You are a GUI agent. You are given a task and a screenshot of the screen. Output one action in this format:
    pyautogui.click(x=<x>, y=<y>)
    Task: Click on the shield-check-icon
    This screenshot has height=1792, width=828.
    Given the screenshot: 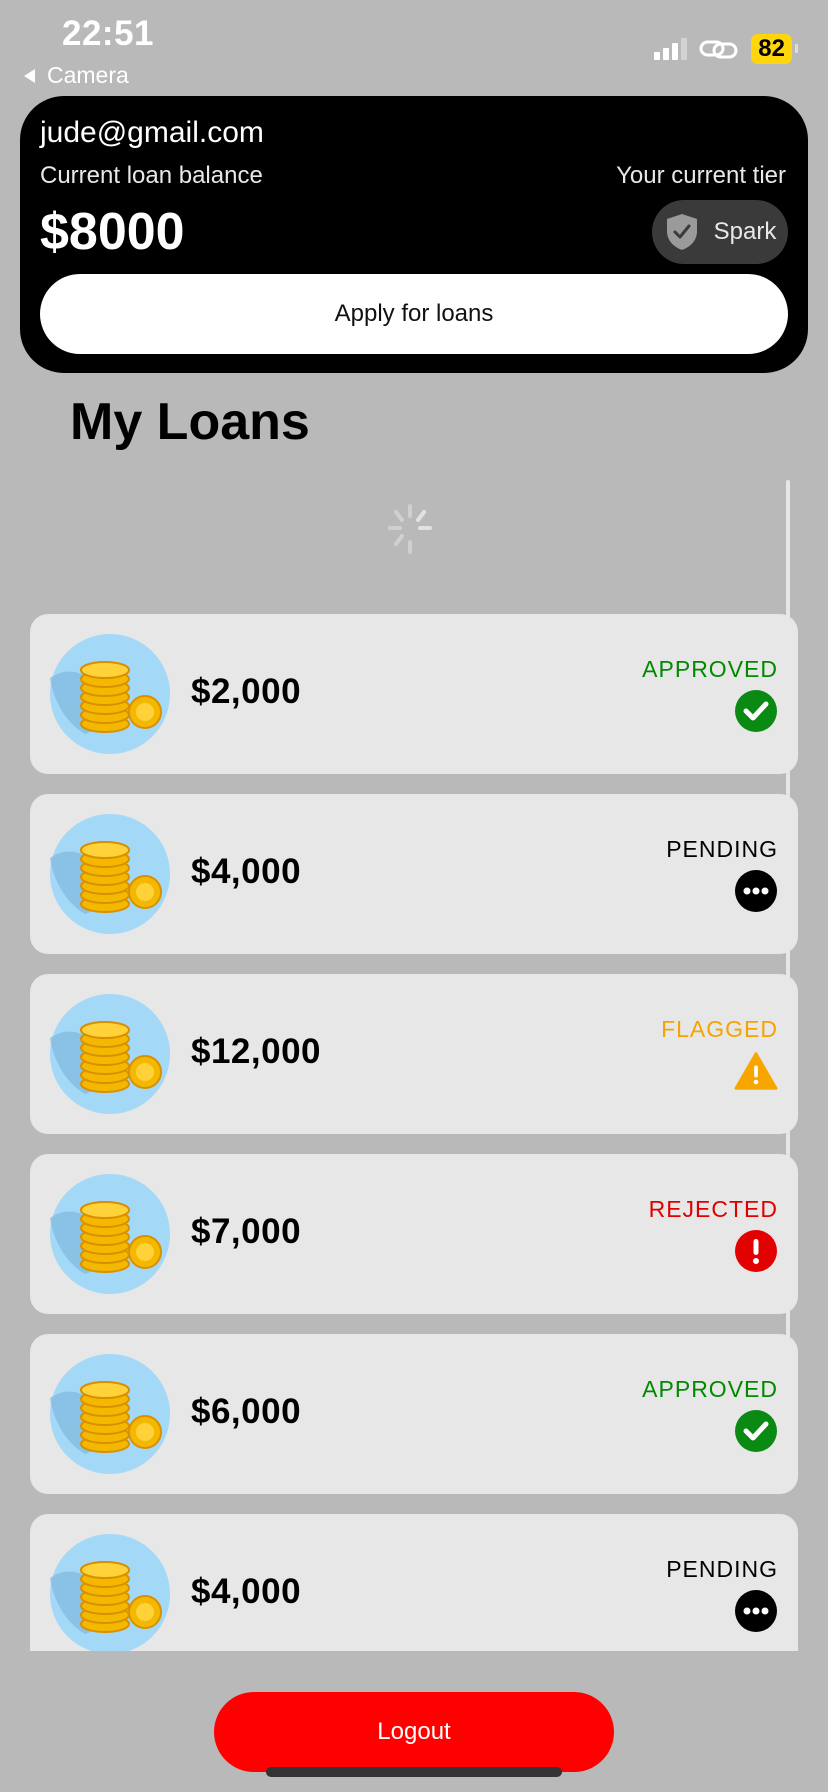 What is the action you would take?
    pyautogui.click(x=681, y=232)
    